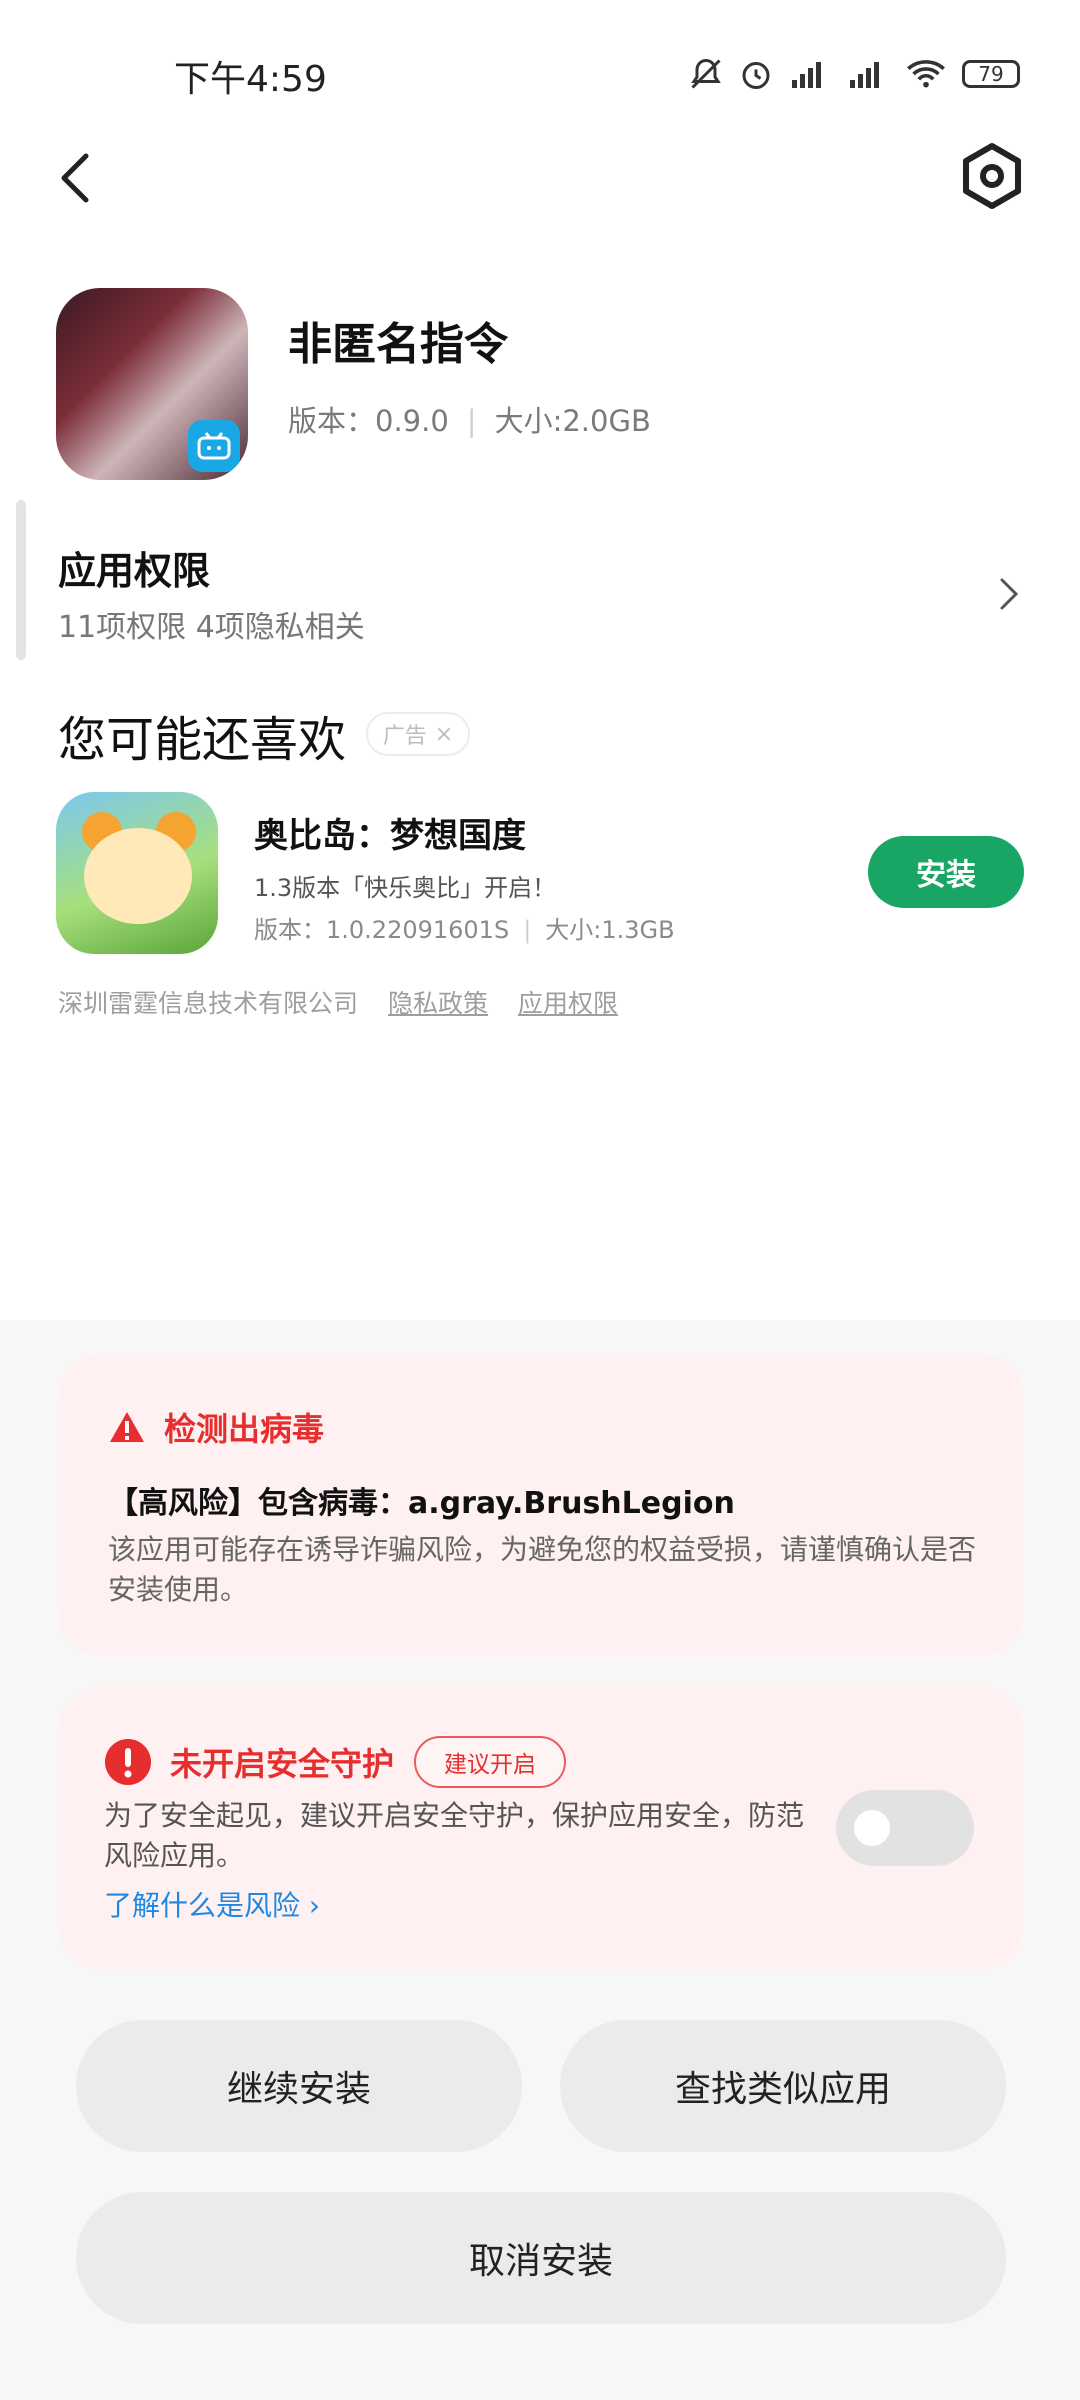 This screenshot has height=2400, width=1080. What do you see at coordinates (152, 384) in the screenshot?
I see `app-icon` at bounding box center [152, 384].